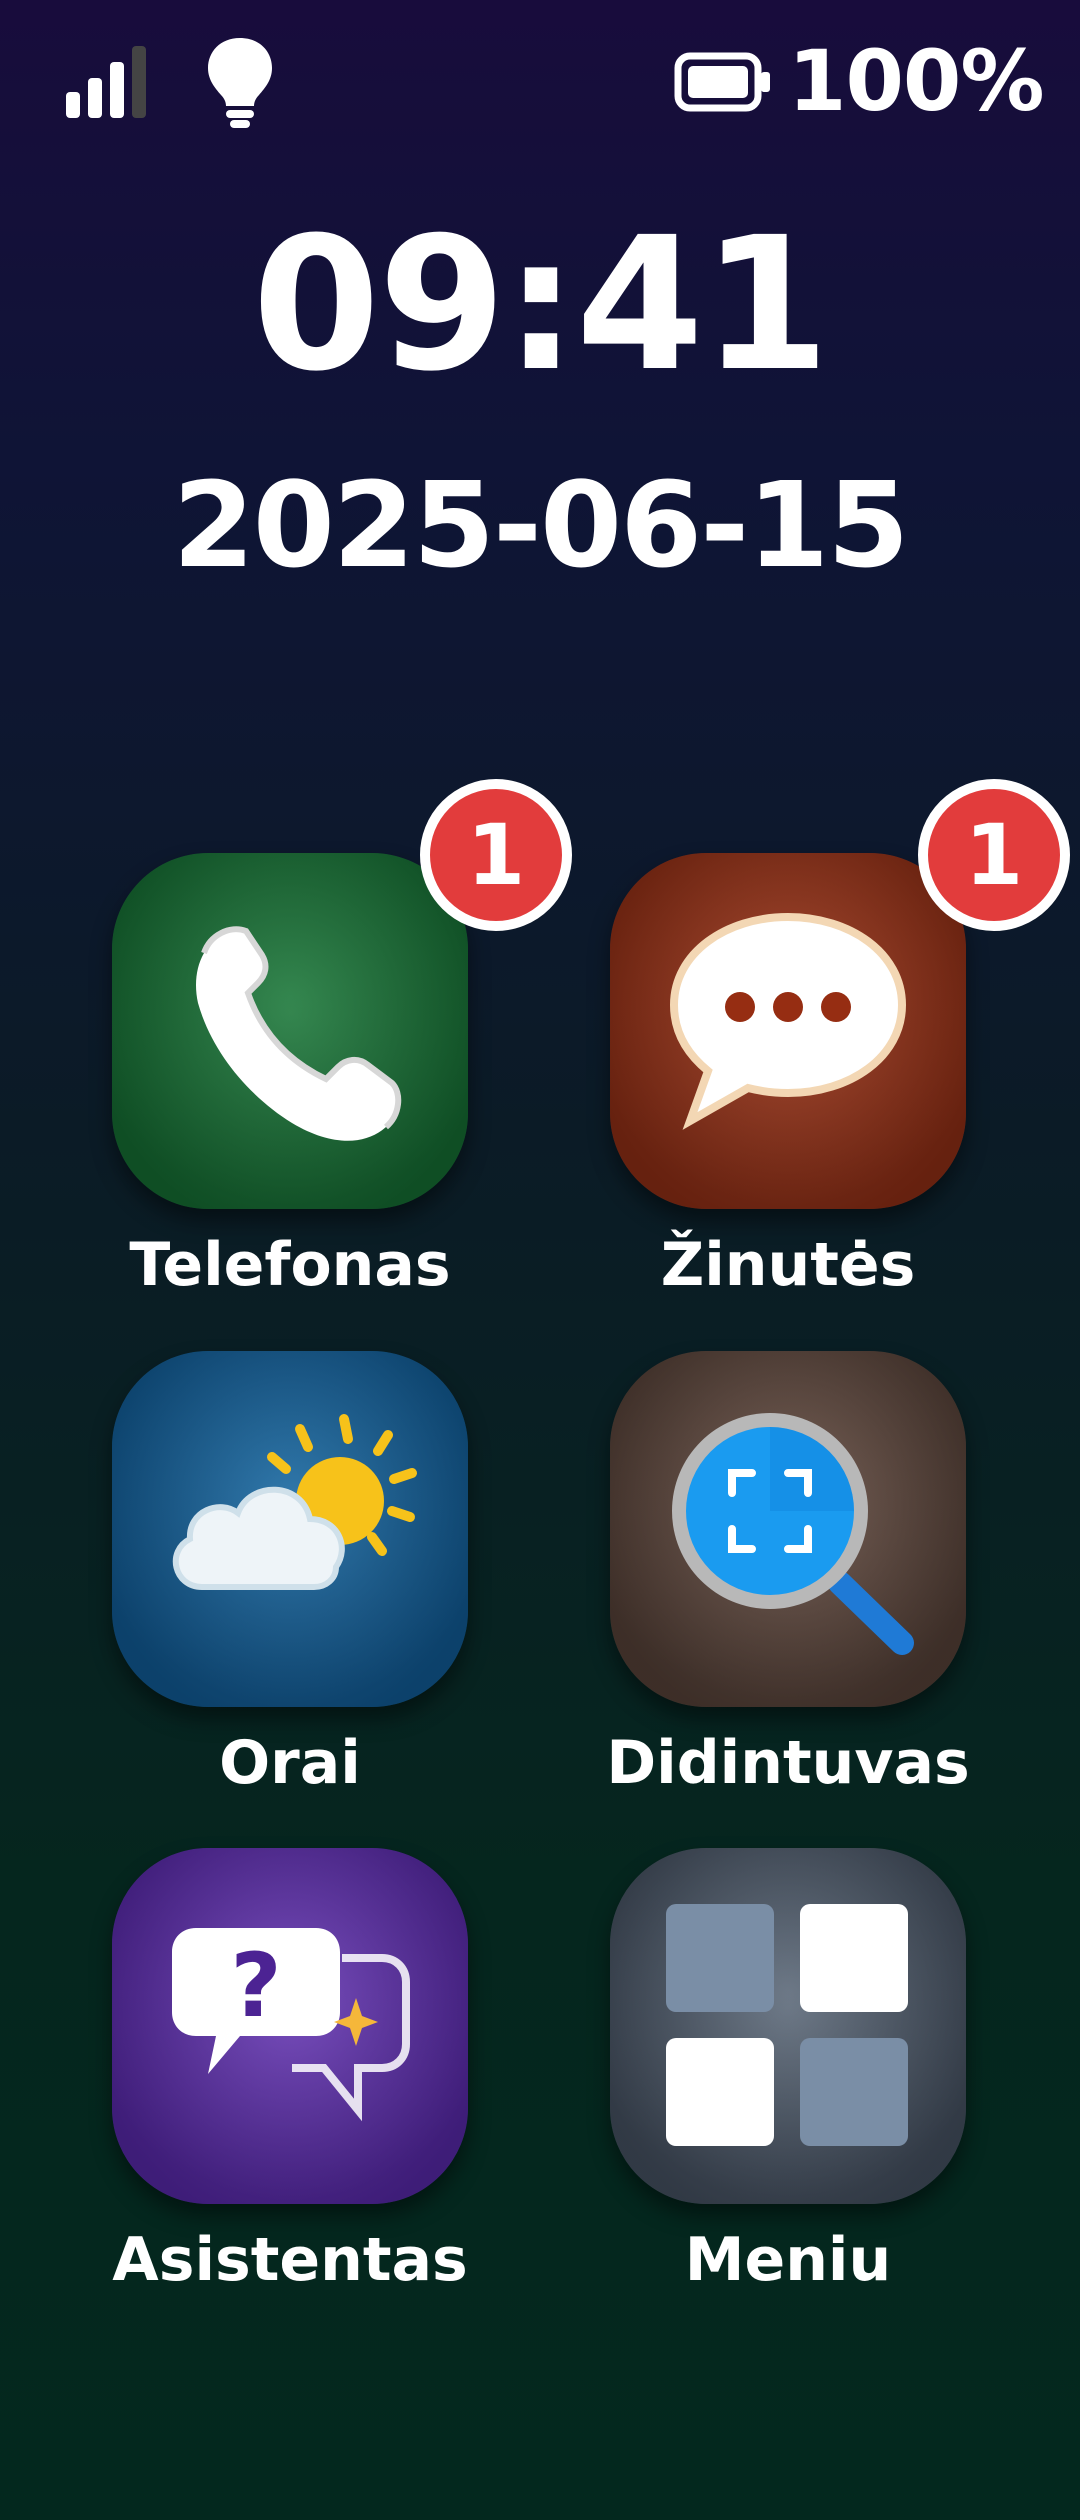 The image size is (1080, 2520). I want to click on menu-grid-icon, so click(787, 2025).